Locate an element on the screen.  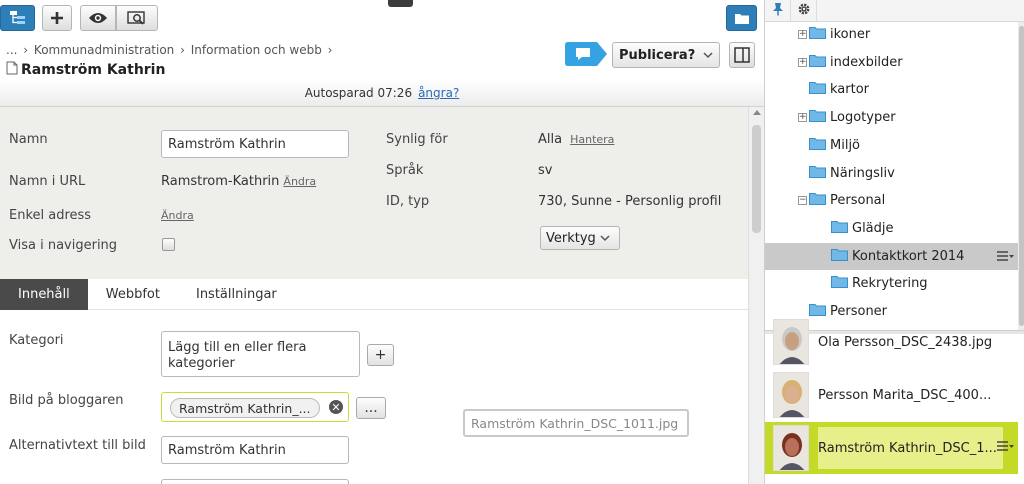
tree-scrollbar is located at coordinates (1021, 177).